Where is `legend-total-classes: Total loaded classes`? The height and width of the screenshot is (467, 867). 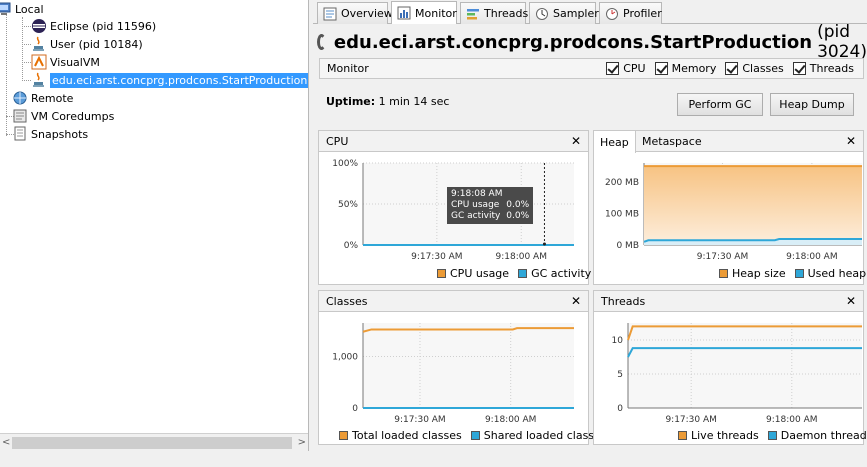
legend-total-classes: Total loaded classes is located at coordinates (407, 435).